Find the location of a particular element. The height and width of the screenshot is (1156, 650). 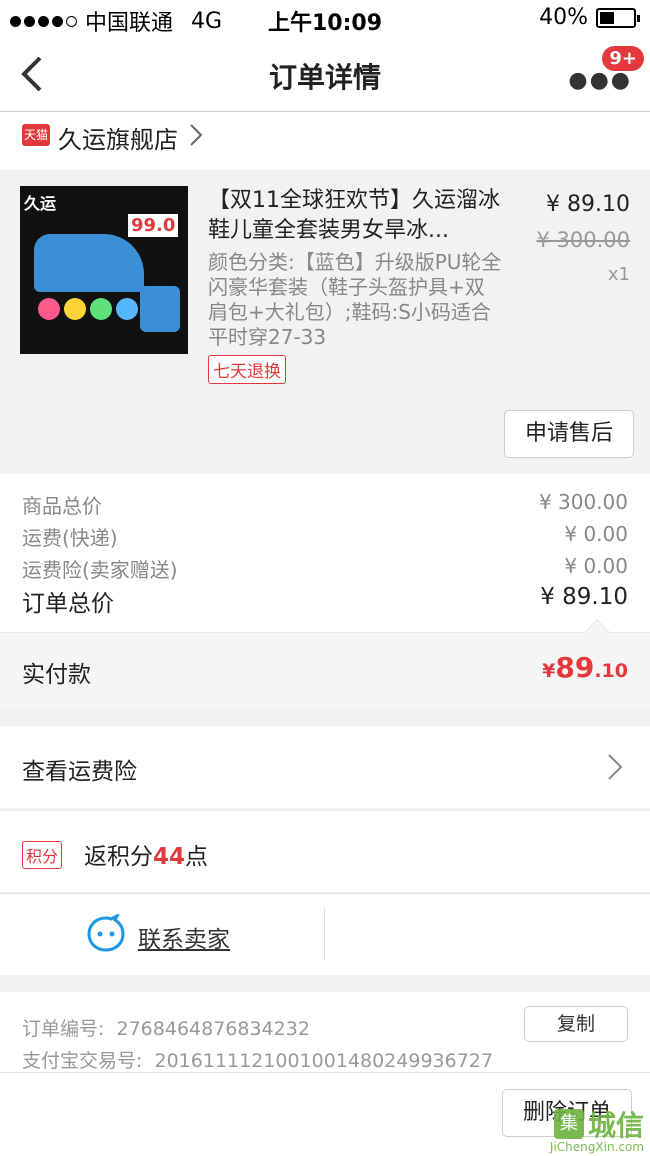

summary-value: ¥ 300.00 is located at coordinates (583, 502).